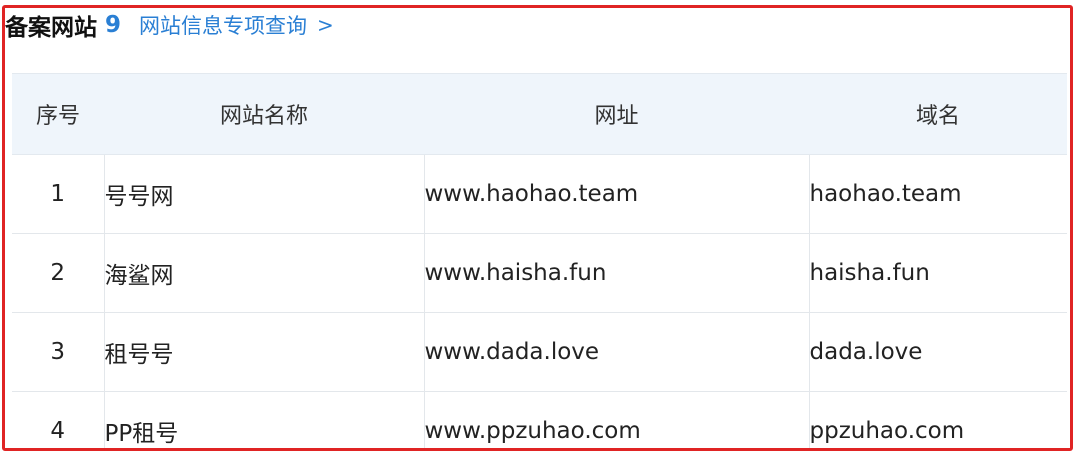  What do you see at coordinates (51, 28) in the screenshot?
I see `section-title: 备案网站` at bounding box center [51, 28].